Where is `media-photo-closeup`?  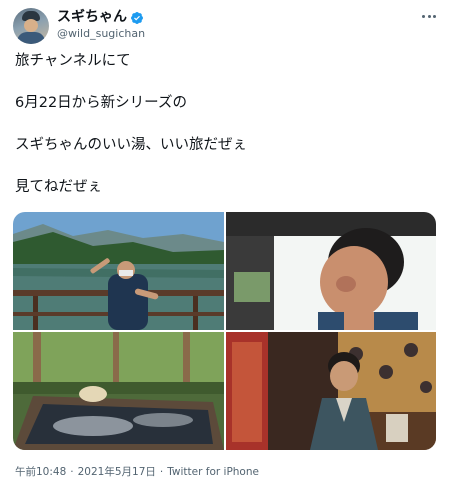 media-photo-closeup is located at coordinates (331, 271).